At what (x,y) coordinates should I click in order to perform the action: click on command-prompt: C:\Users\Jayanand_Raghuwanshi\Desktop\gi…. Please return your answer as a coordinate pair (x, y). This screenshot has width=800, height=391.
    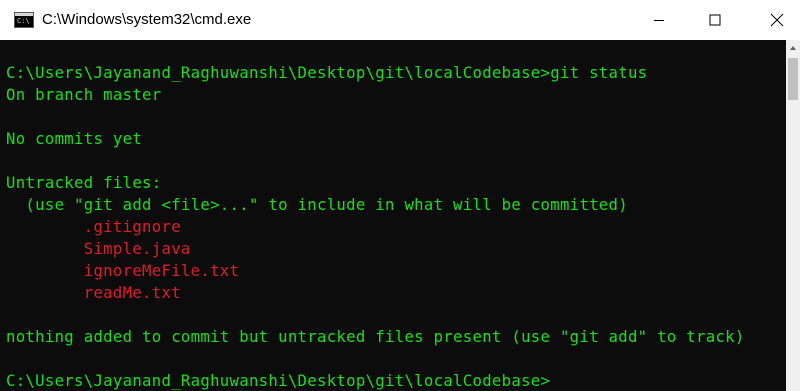
    Looking at the image, I should click on (278, 380).